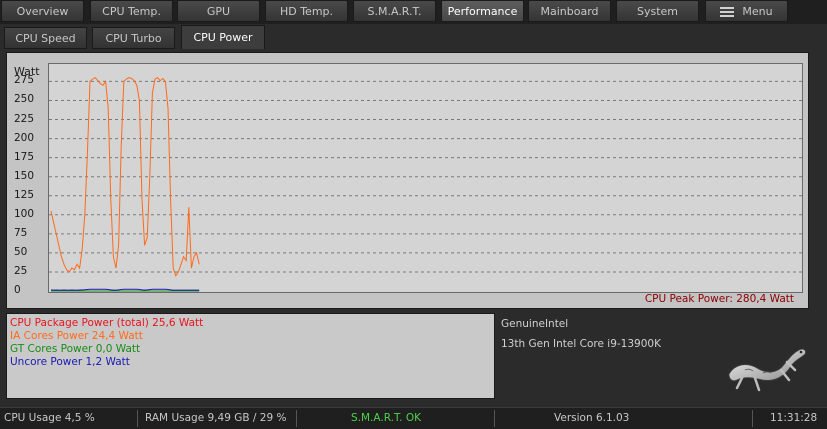  Describe the element at coordinates (75, 349) in the screenshot. I see `legend-gt-cores-power: GT Cores Power 0,0 Watt` at that location.